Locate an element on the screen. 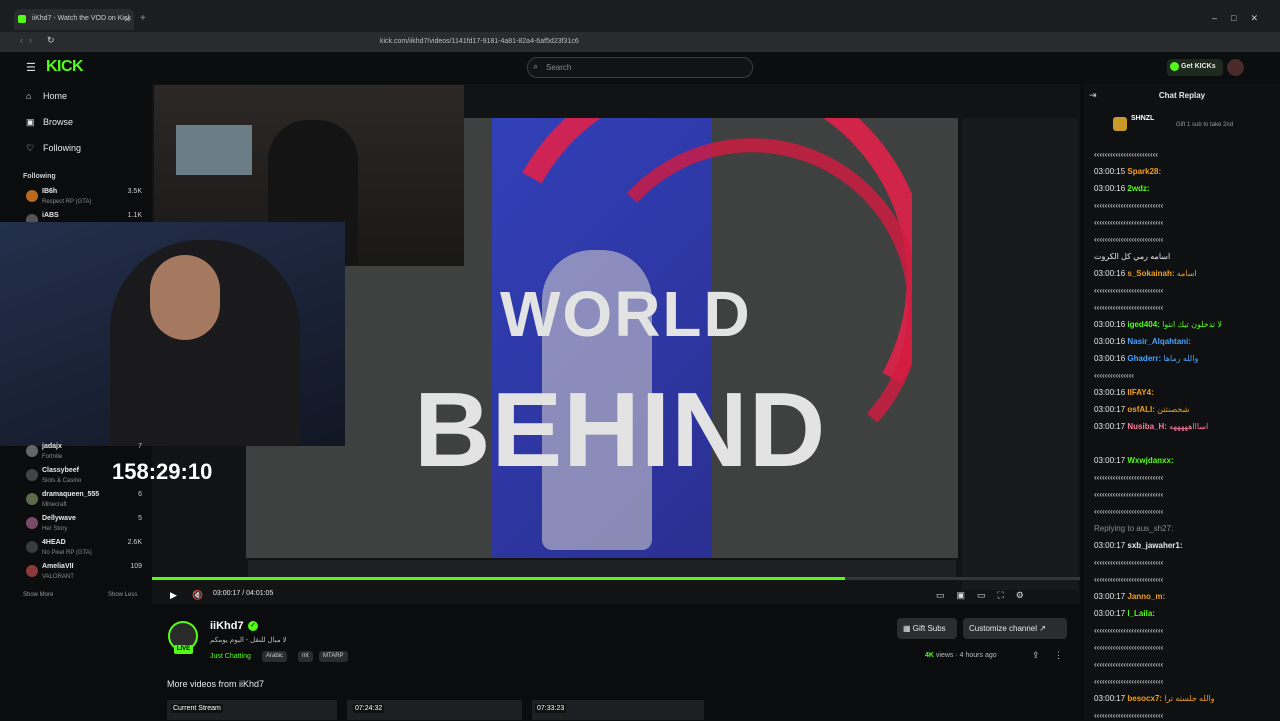  reload-icon: ↻ is located at coordinates (51, 40).